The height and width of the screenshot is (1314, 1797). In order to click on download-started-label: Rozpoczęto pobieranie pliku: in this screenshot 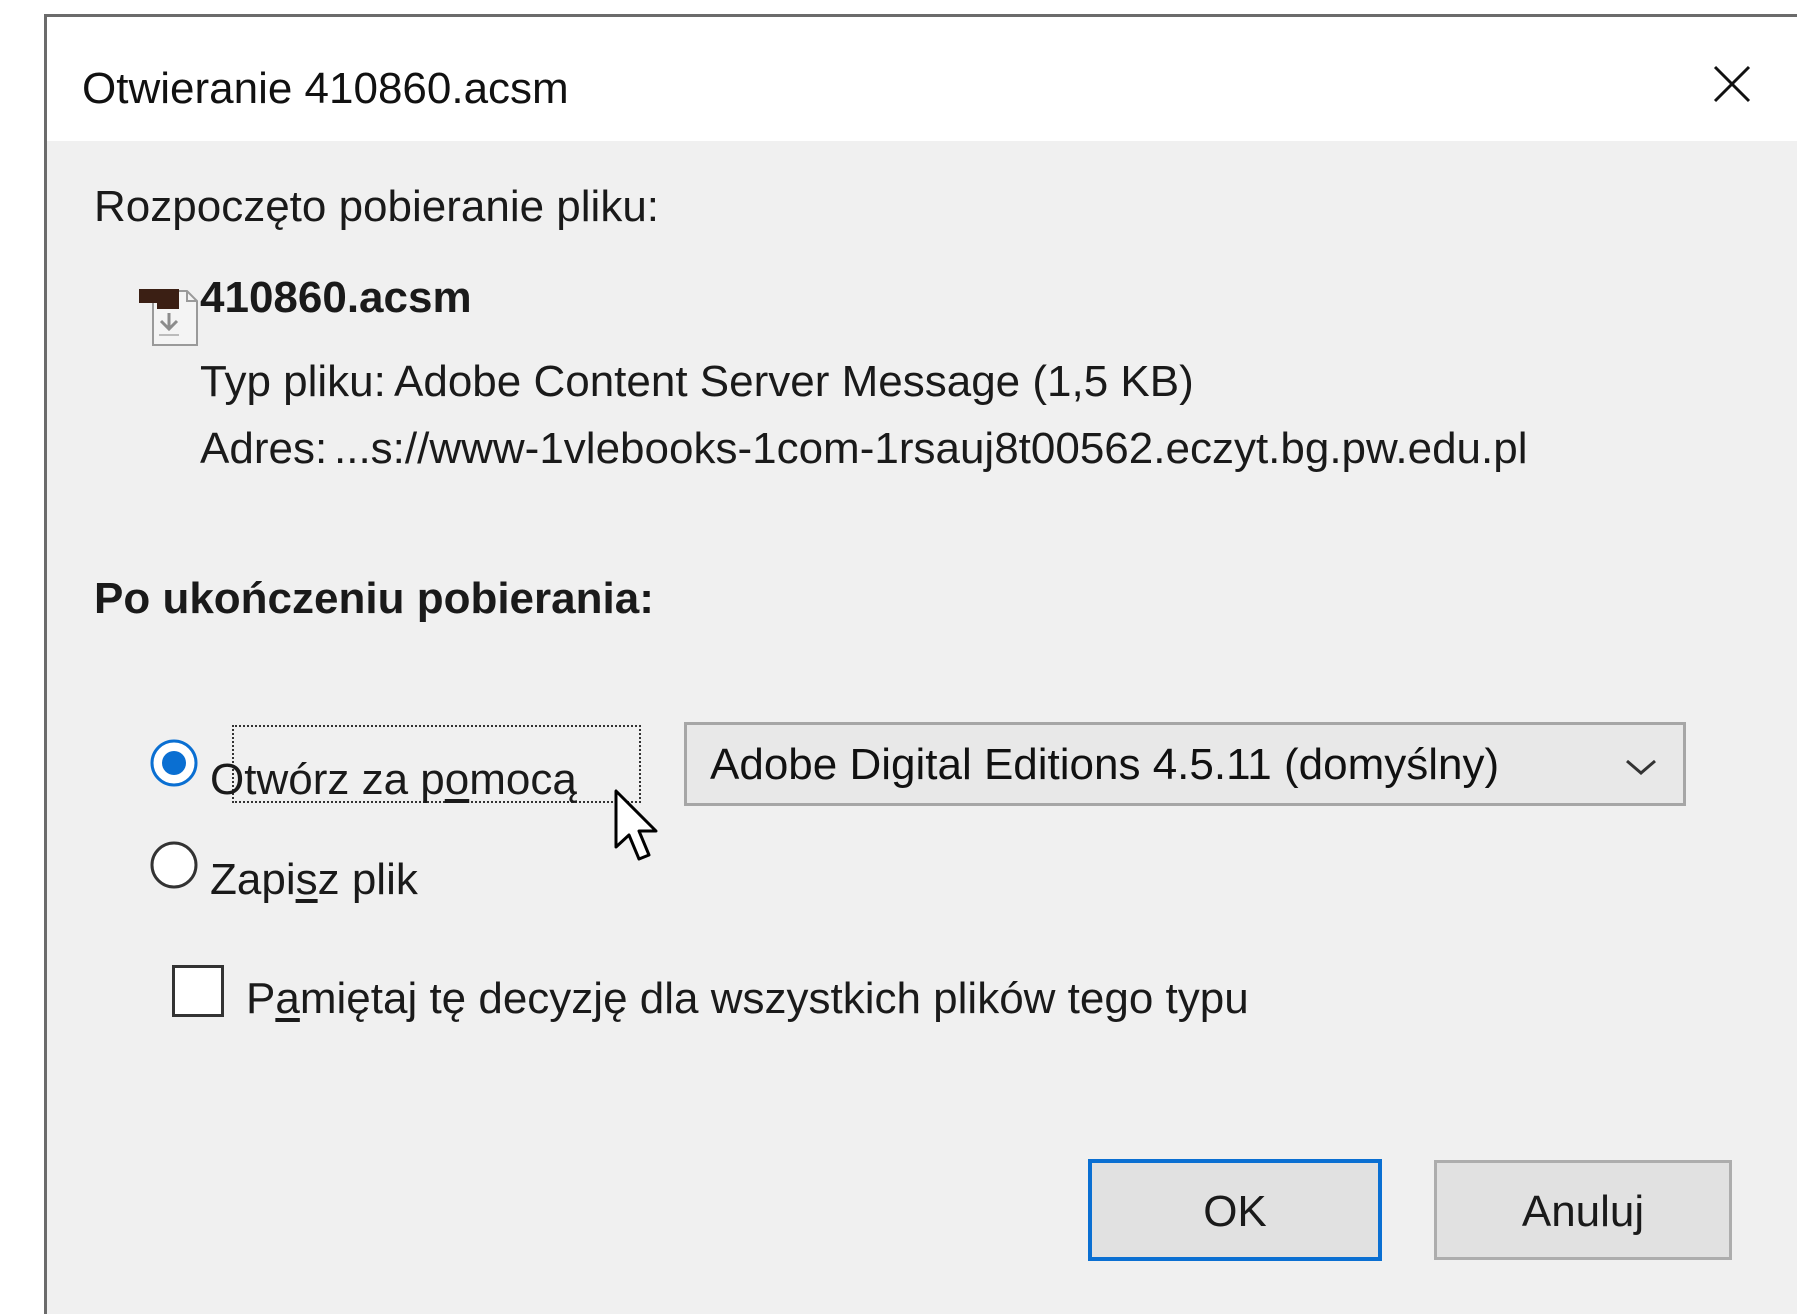, I will do `click(377, 206)`.